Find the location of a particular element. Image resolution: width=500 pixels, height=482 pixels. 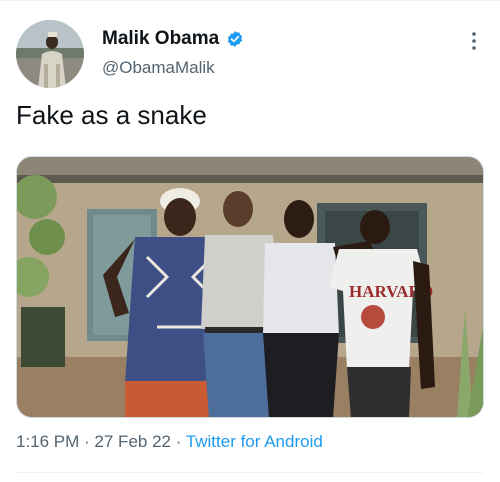

top-divider is located at coordinates (250, 0).